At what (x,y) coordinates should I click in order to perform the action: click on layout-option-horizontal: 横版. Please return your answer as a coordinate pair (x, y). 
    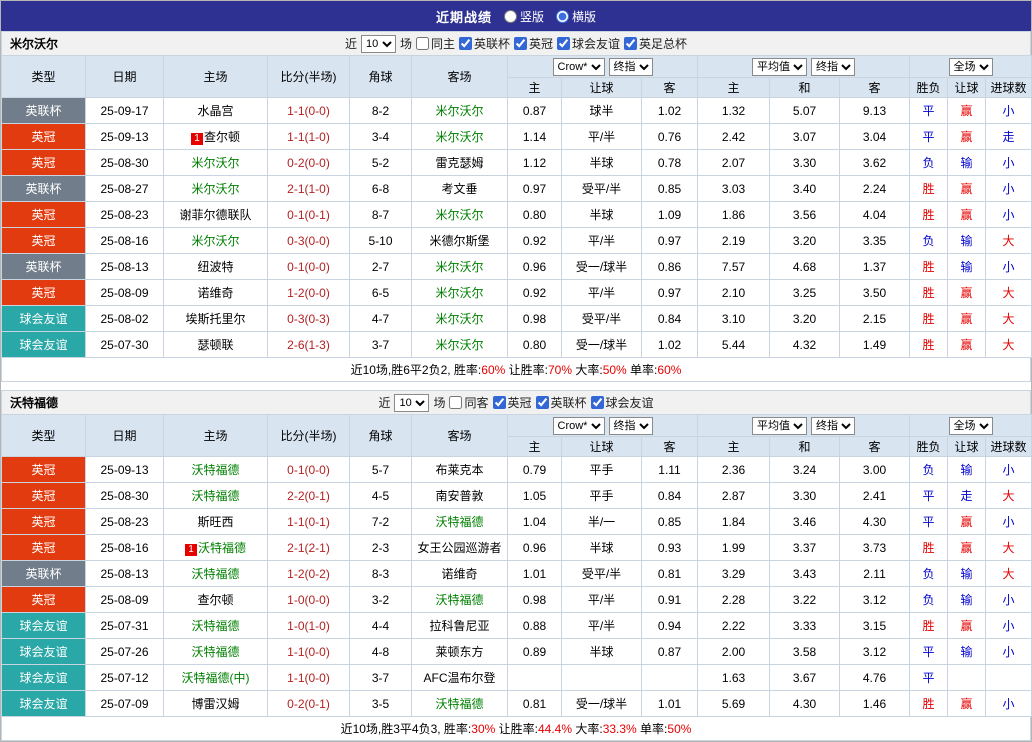
    Looking at the image, I should click on (576, 16).